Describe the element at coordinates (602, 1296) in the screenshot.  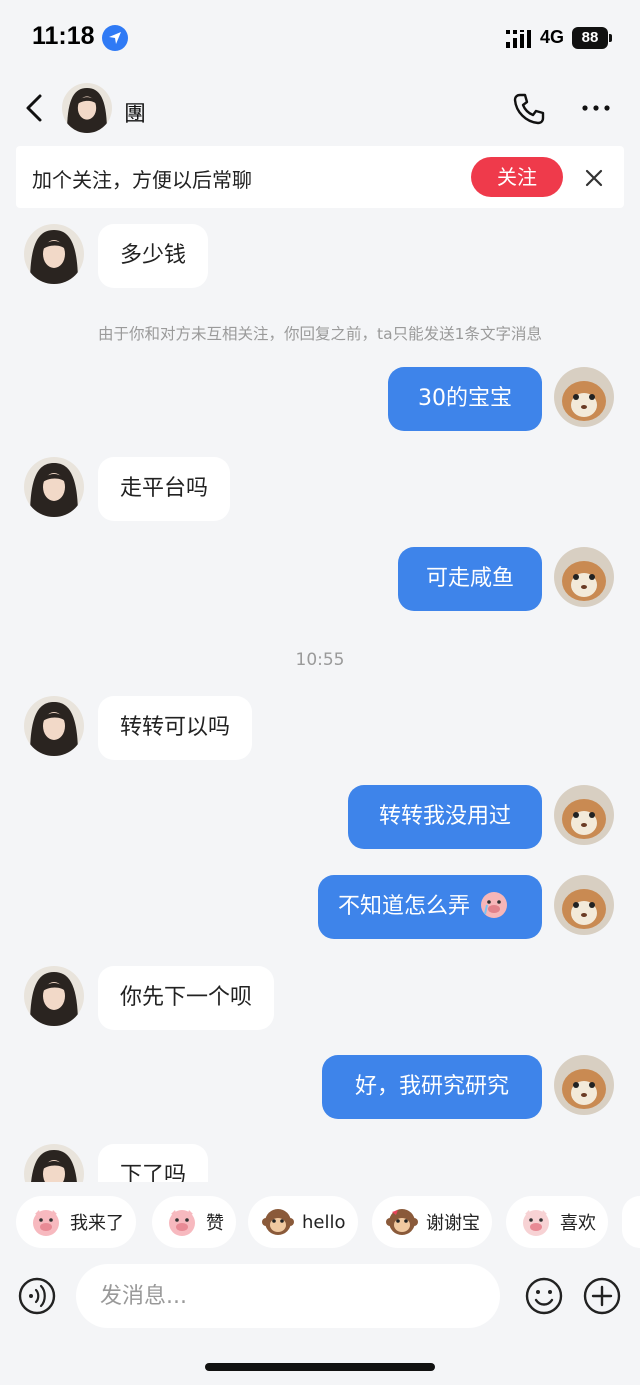
I see `plus-icon` at that location.